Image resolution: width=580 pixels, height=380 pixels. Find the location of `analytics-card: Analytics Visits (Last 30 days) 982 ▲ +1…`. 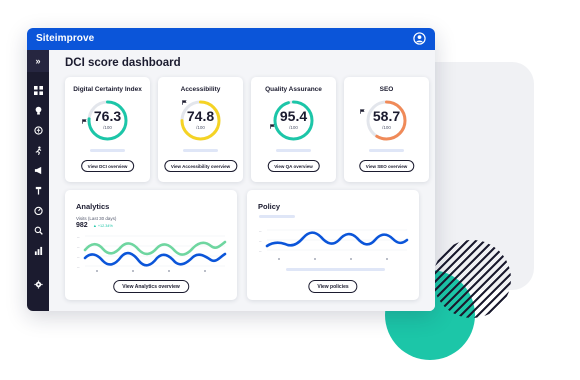

analytics-card: Analytics Visits (Last 30 days) 982 ▲ +1… is located at coordinates (151, 245).